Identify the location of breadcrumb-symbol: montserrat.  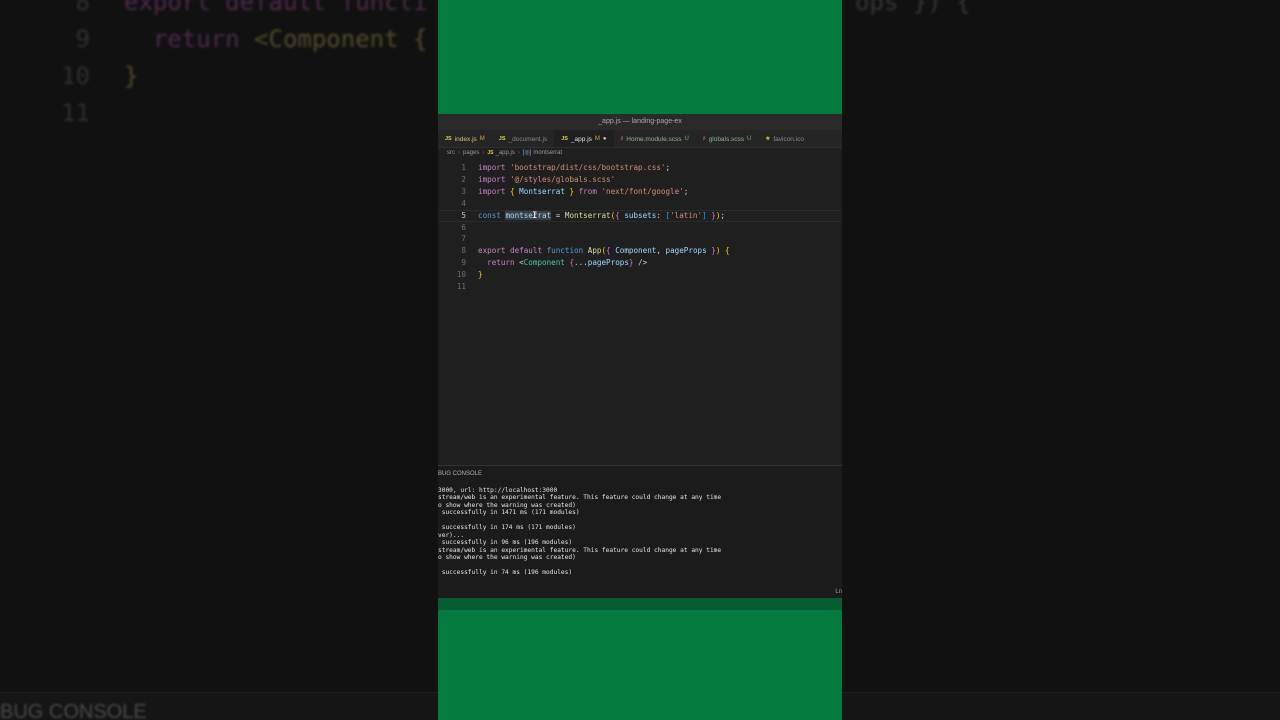
(547, 153).